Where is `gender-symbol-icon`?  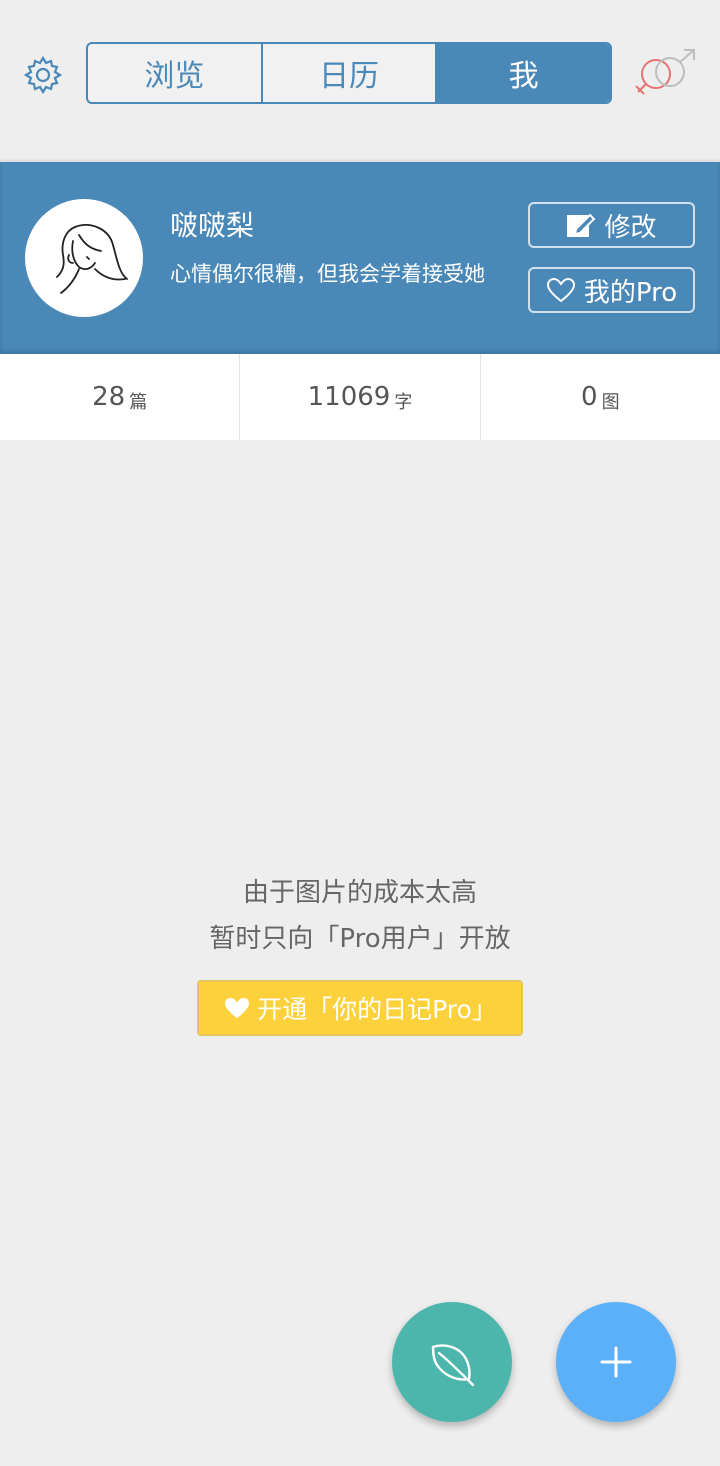 gender-symbol-icon is located at coordinates (666, 73).